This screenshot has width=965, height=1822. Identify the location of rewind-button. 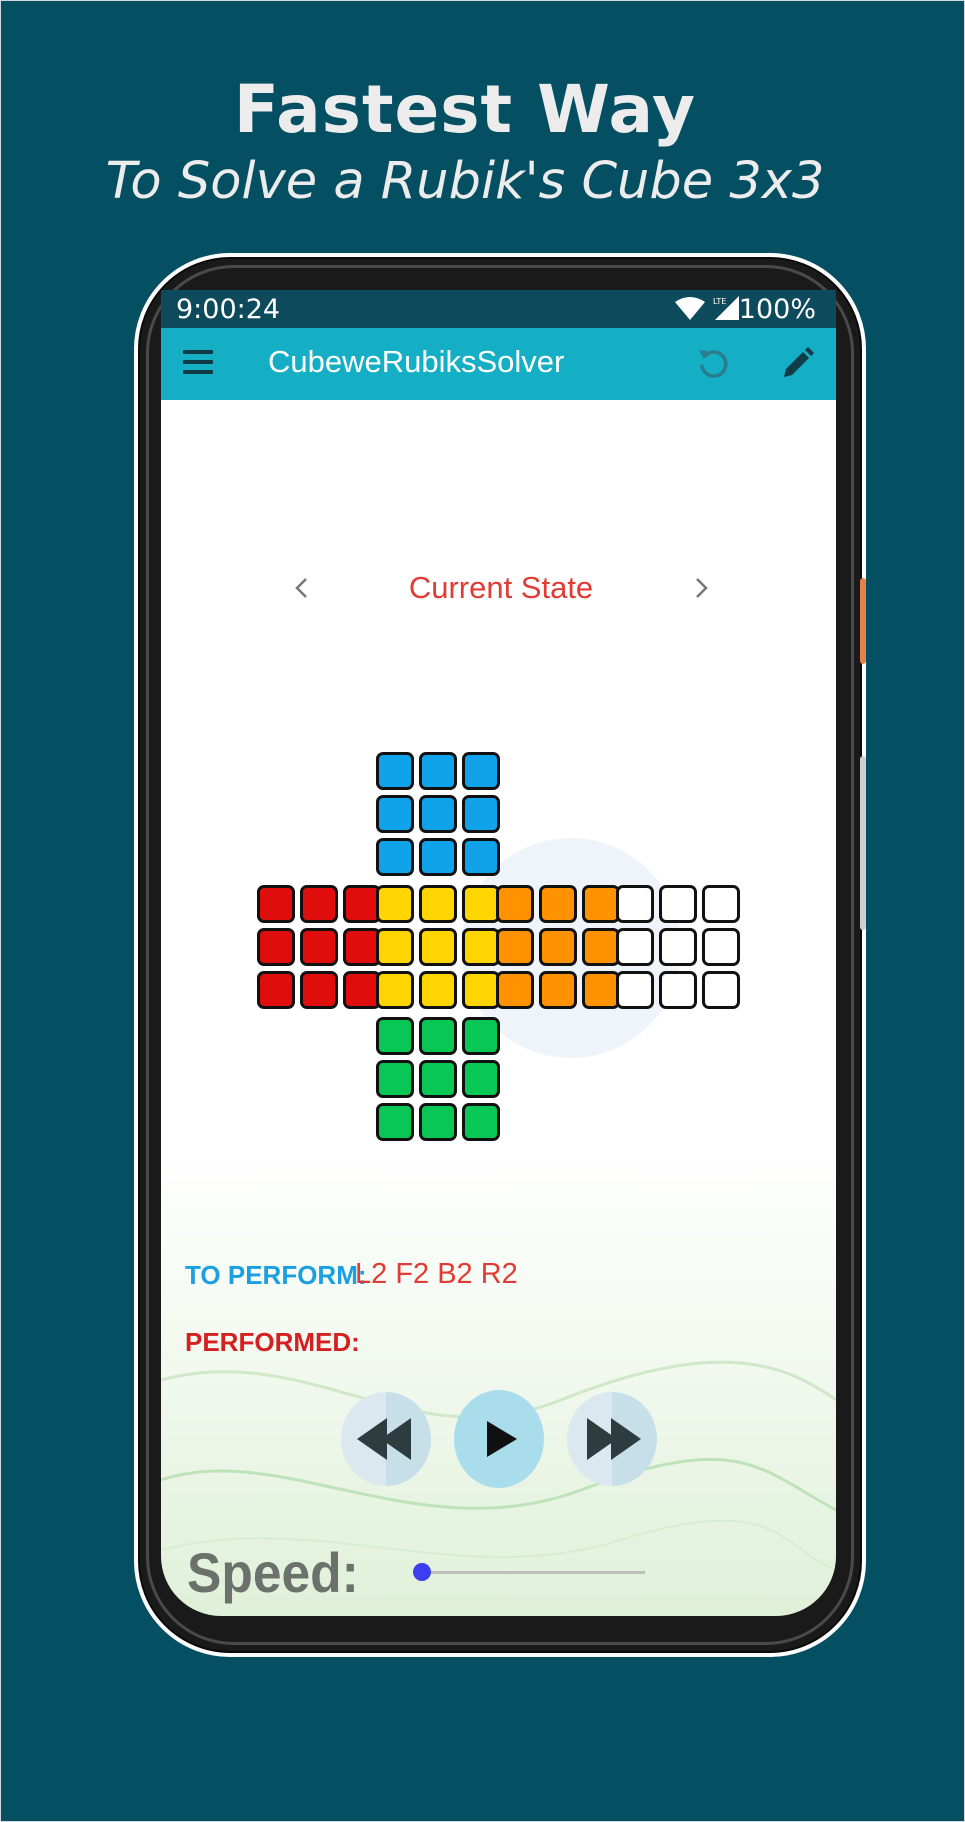
(386, 1439).